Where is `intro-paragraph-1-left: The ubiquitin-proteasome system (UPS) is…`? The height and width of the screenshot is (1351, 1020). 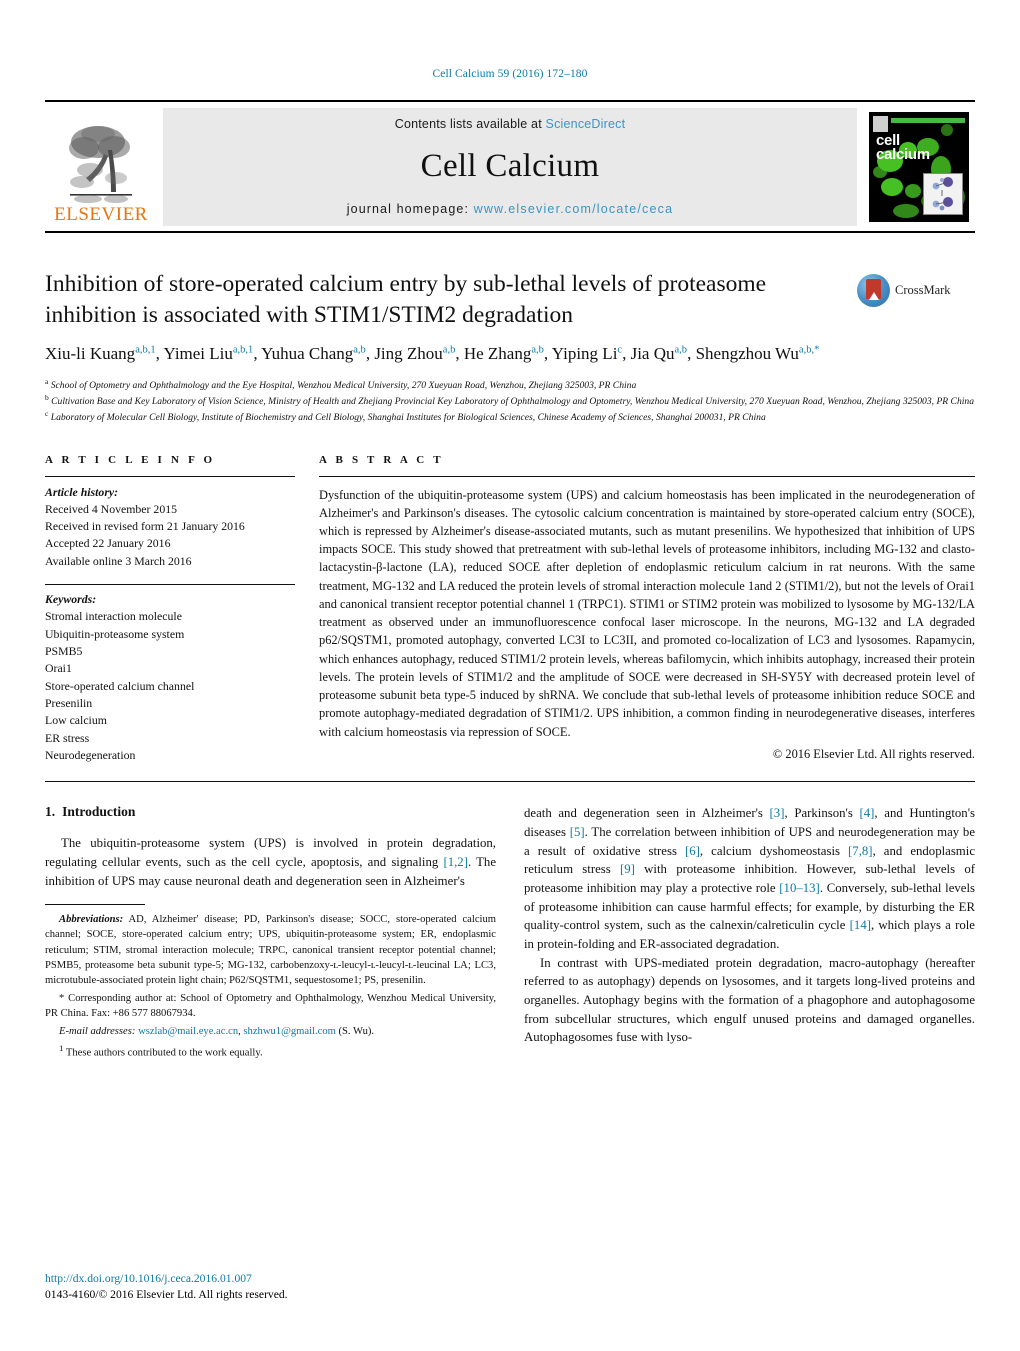
intro-paragraph-1-left: The ubiquitin-proteasome system (UPS) is… is located at coordinates (270, 862).